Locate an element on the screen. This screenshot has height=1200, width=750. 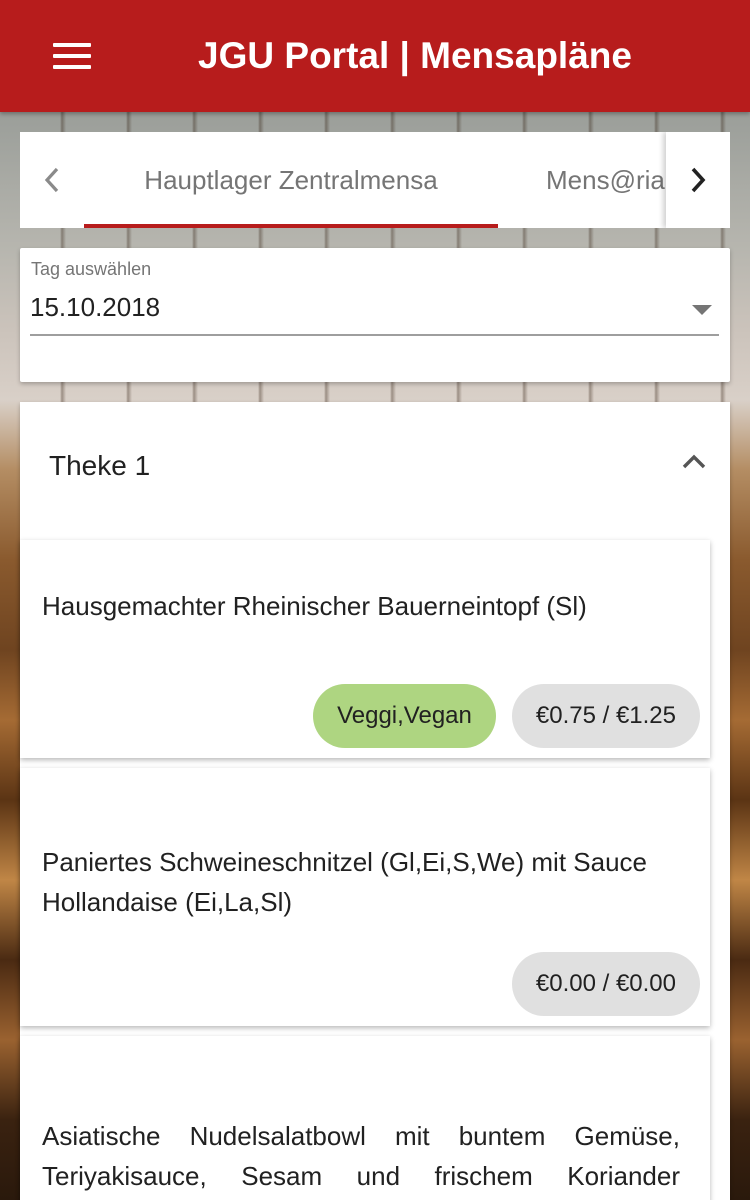
meal-chips: Veggi,Vegan €0.75 / €1.25 is located at coordinates (506, 716).